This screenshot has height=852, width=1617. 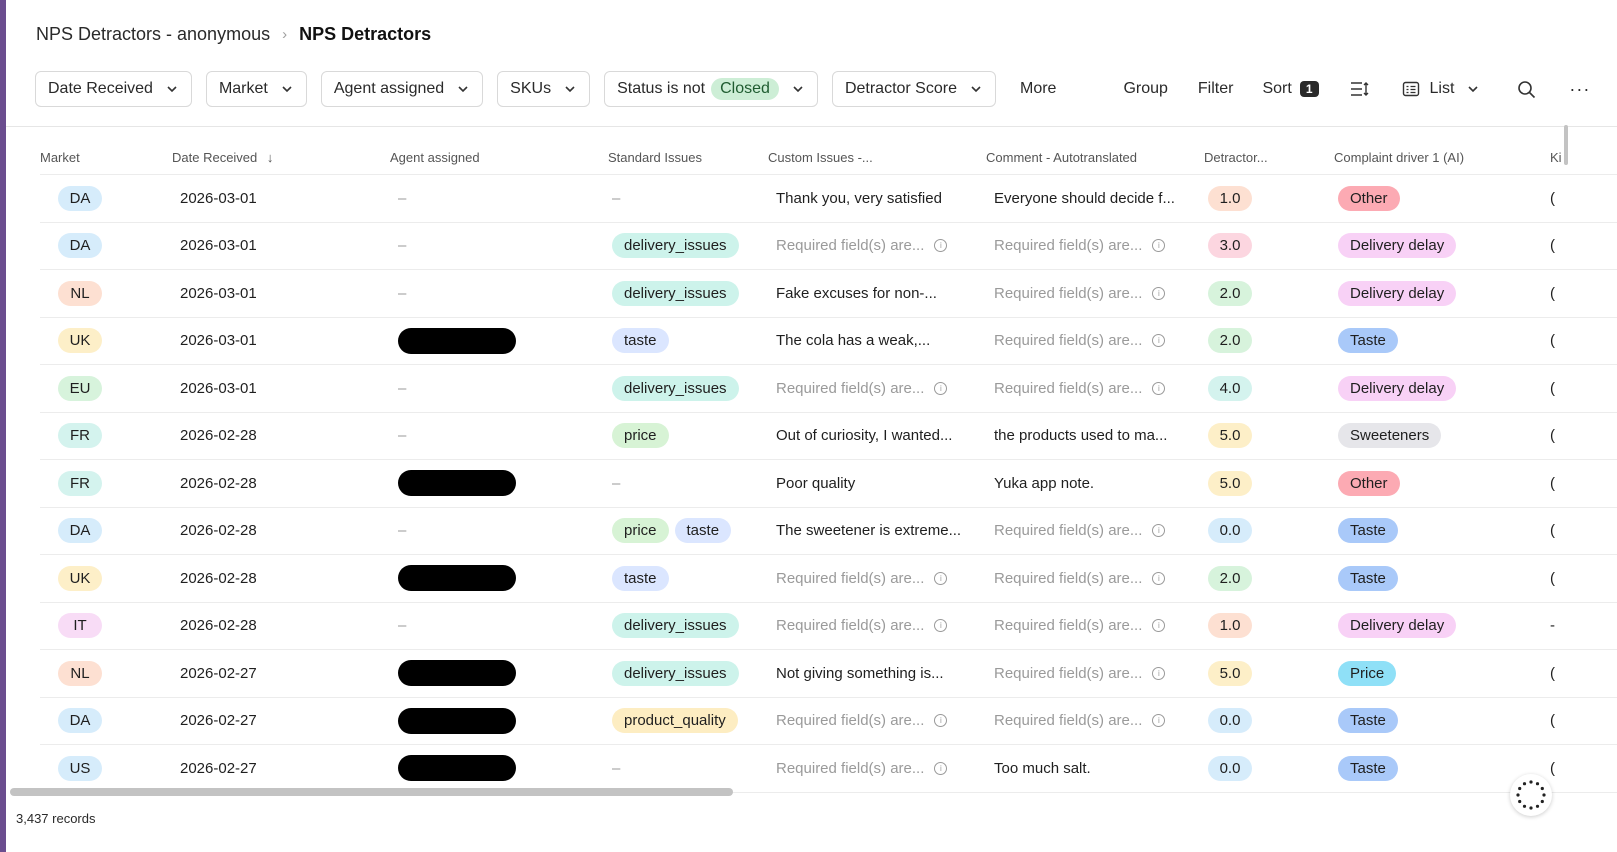 What do you see at coordinates (1145, 89) in the screenshot?
I see `group-button: Group` at bounding box center [1145, 89].